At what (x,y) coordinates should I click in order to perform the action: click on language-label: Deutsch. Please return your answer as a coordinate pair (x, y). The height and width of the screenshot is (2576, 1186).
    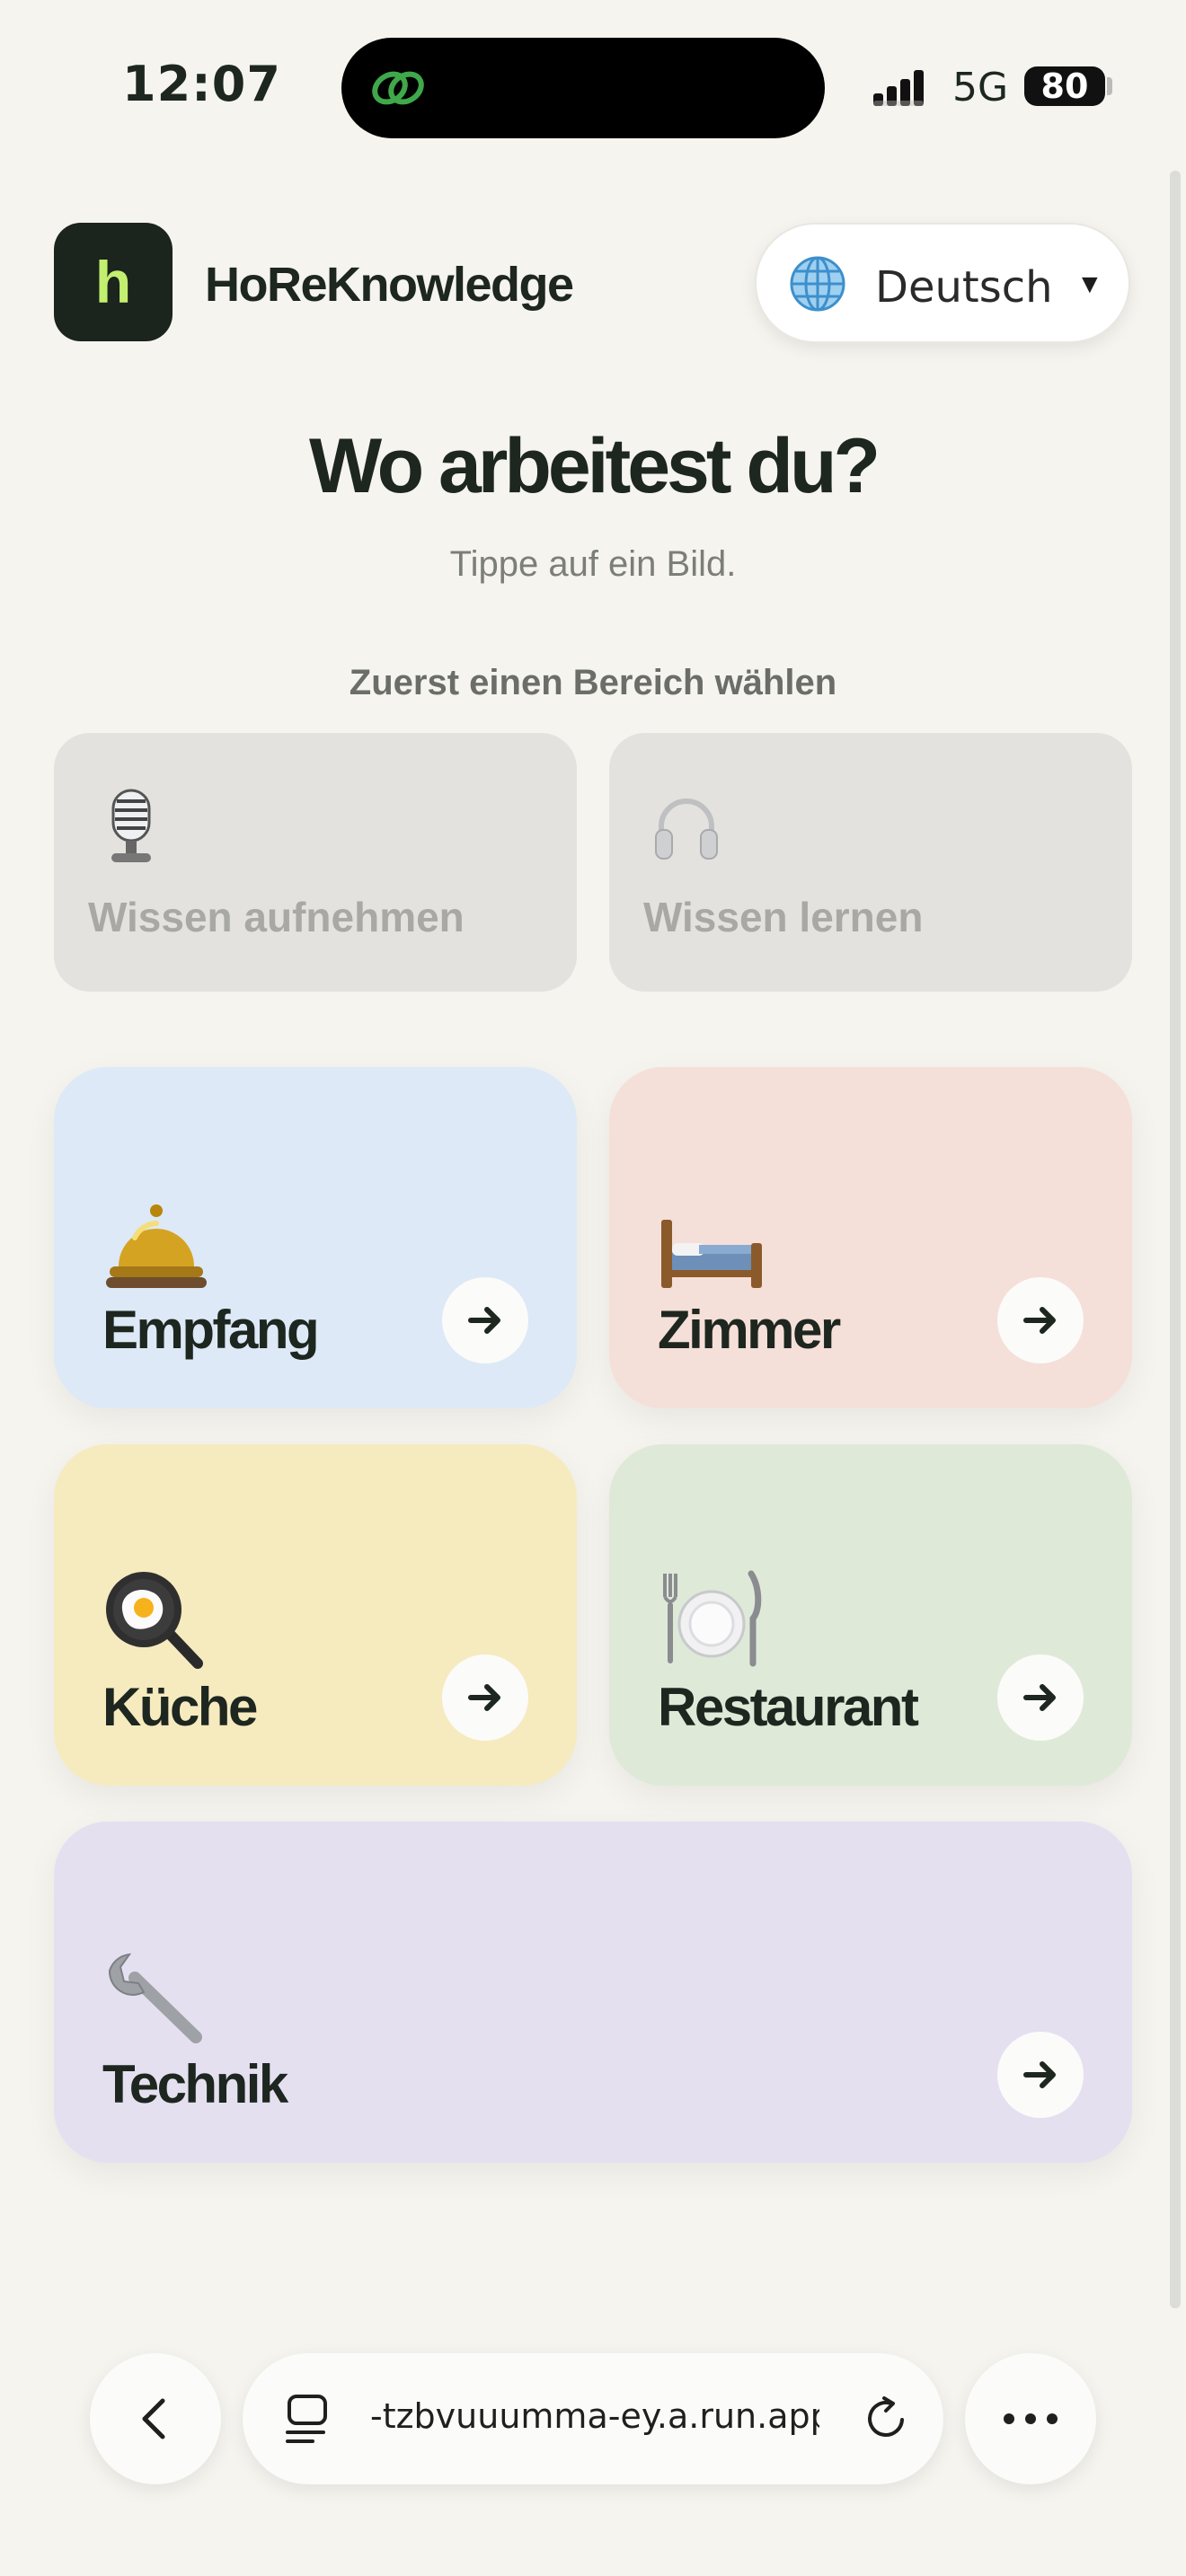
    Looking at the image, I should click on (964, 287).